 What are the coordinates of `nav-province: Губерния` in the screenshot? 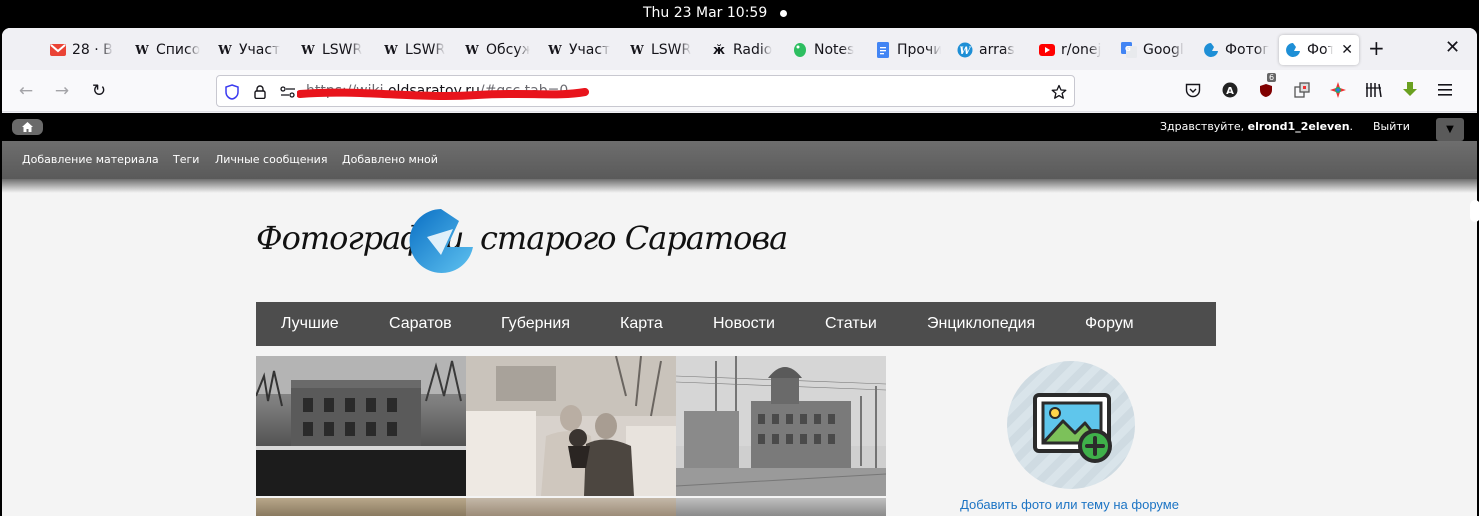 It's located at (535, 324).